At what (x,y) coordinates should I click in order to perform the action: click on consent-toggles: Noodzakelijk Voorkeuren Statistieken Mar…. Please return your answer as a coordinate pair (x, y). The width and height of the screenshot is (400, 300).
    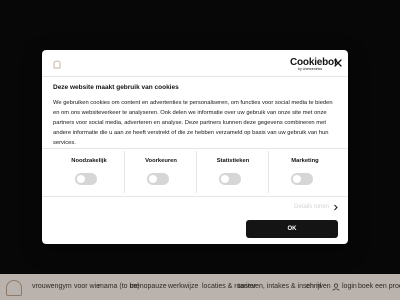
    Looking at the image, I should click on (196, 172).